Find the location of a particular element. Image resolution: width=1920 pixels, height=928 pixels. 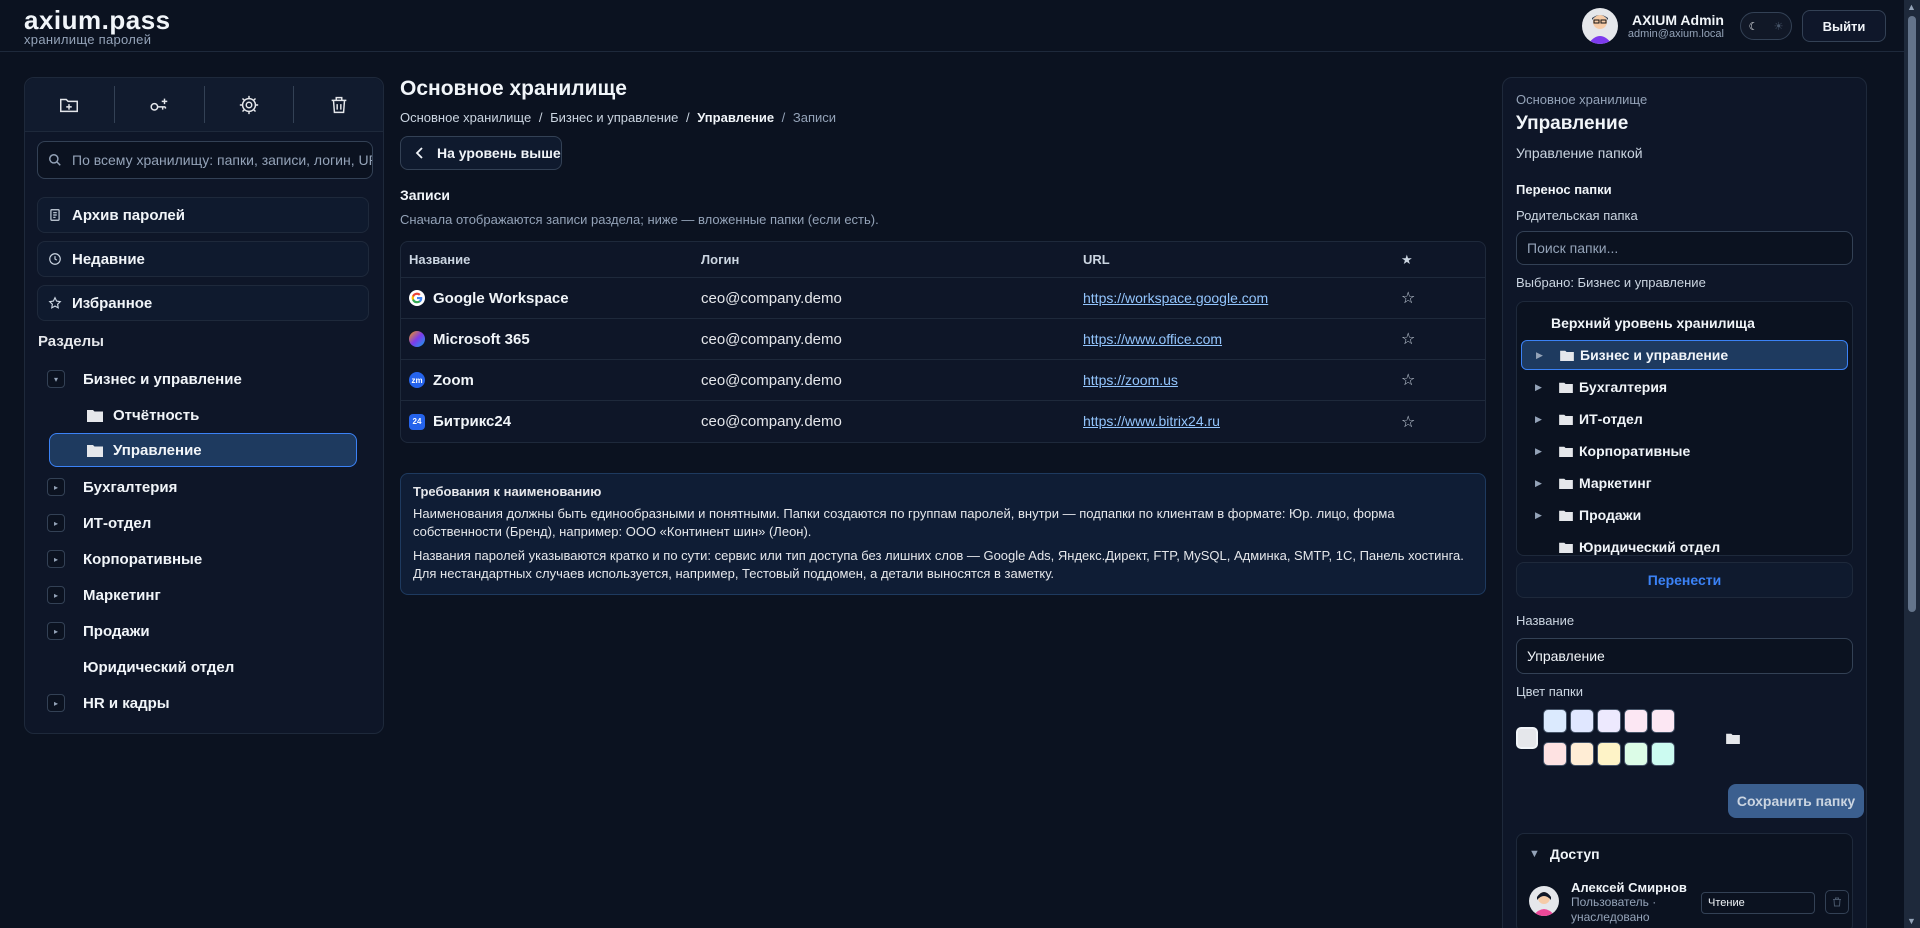

col-name: Название is located at coordinates (549, 259).